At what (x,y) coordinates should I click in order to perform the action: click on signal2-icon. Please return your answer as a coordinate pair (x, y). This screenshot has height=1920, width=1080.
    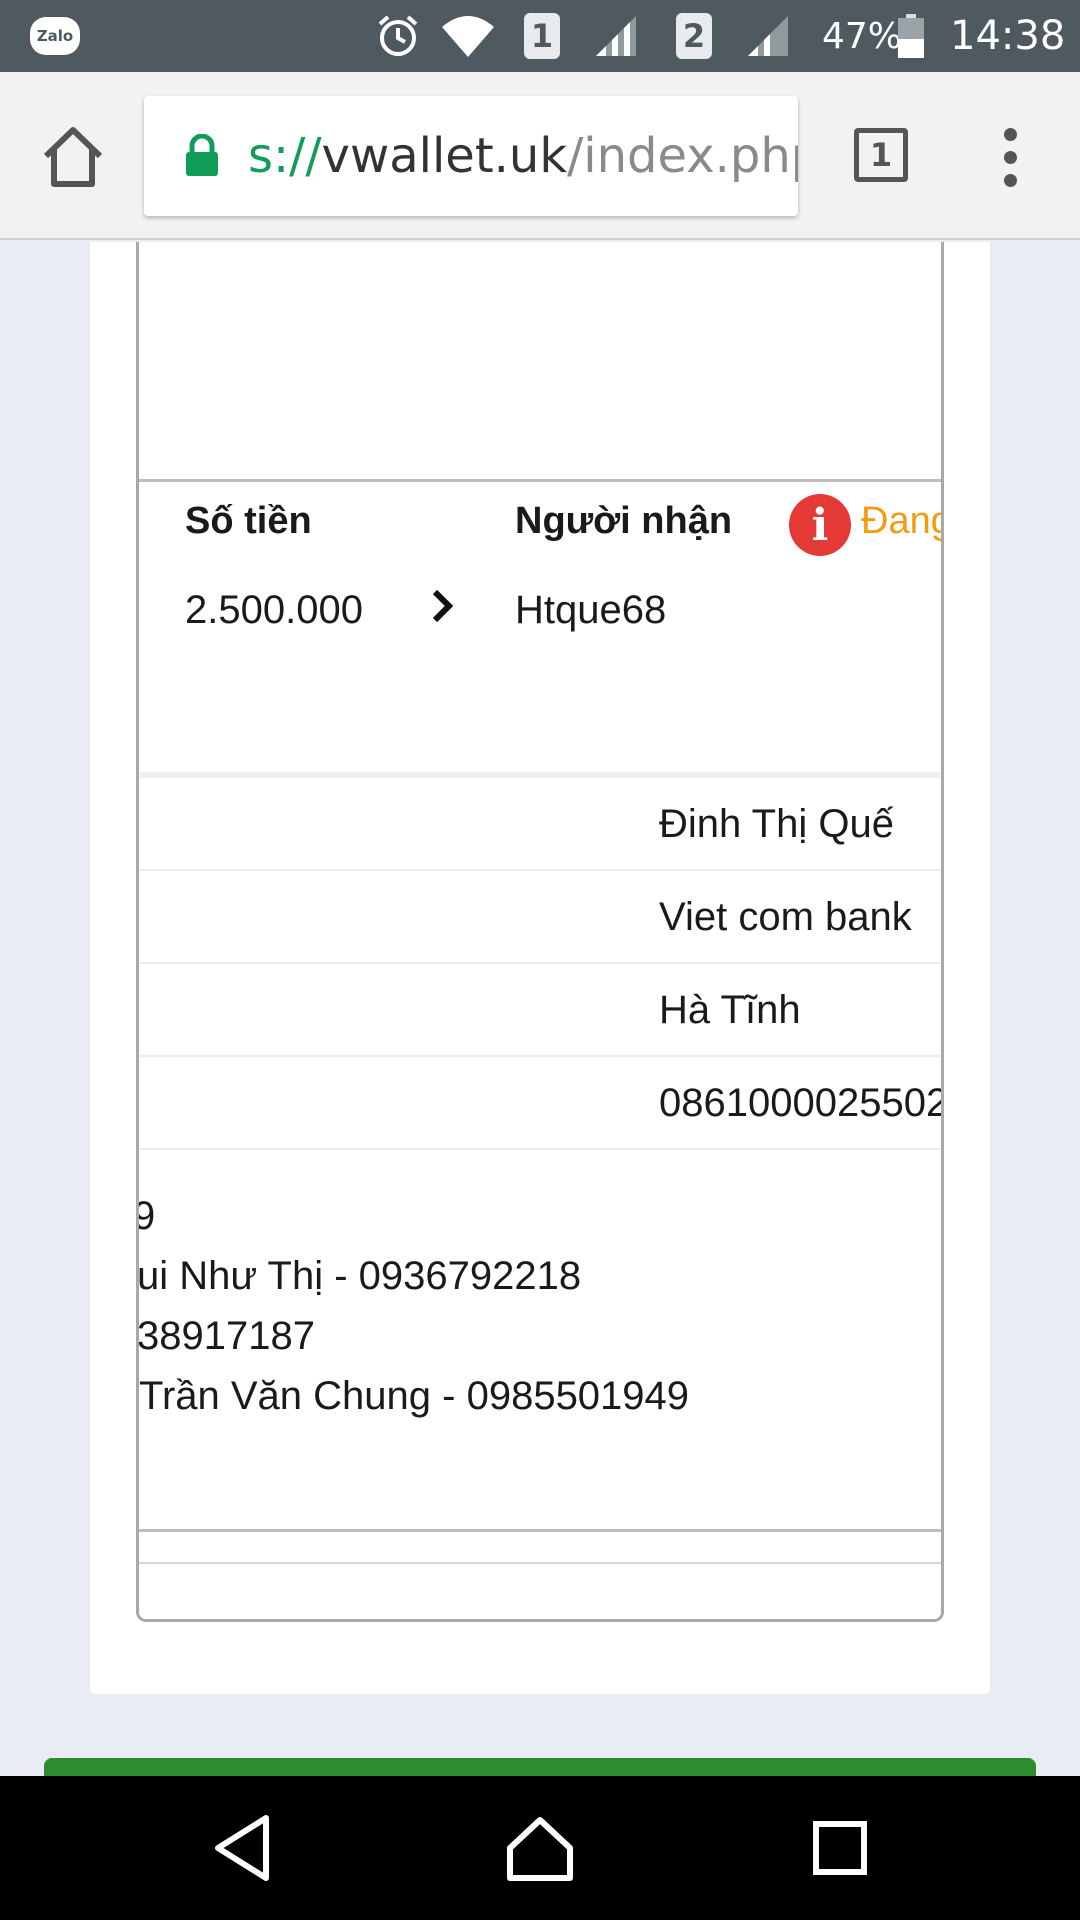
    Looking at the image, I should click on (768, 36).